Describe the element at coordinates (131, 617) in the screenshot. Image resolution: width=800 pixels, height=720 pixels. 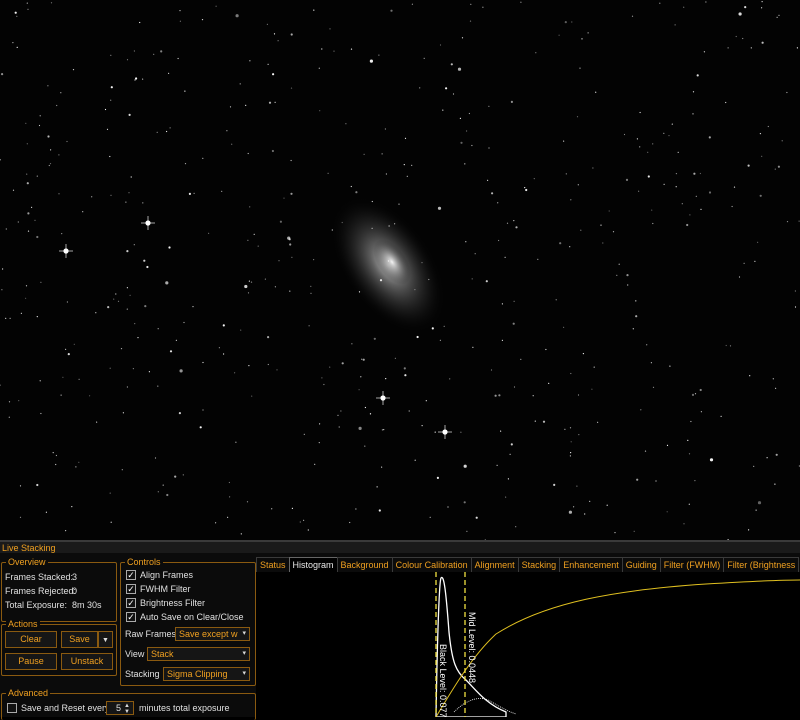
I see `auto-save-checkbox: ✓` at that location.